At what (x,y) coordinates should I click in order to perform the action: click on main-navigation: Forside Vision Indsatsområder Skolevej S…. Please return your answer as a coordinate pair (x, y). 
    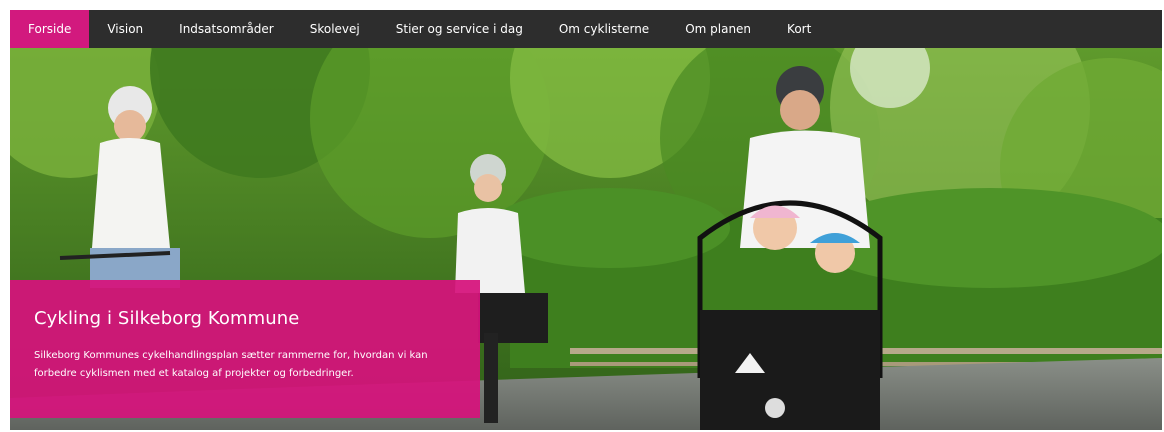
    Looking at the image, I should click on (586, 29).